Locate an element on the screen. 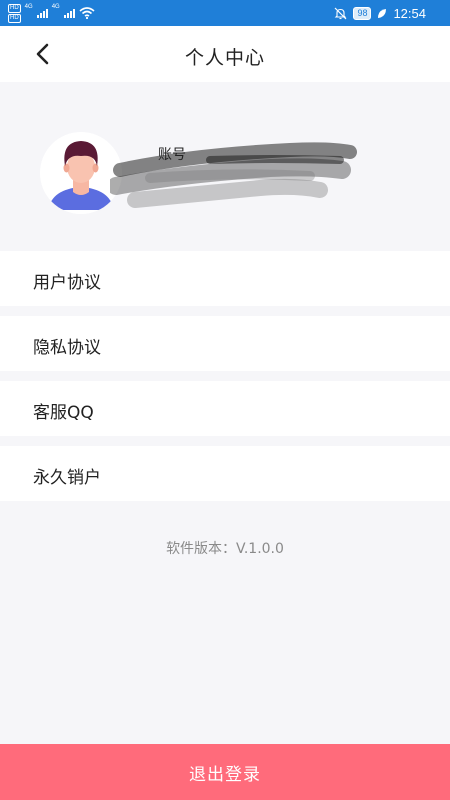 This screenshot has height=800, width=450. menu-item-delete-account: 永久销户 is located at coordinates (225, 473).